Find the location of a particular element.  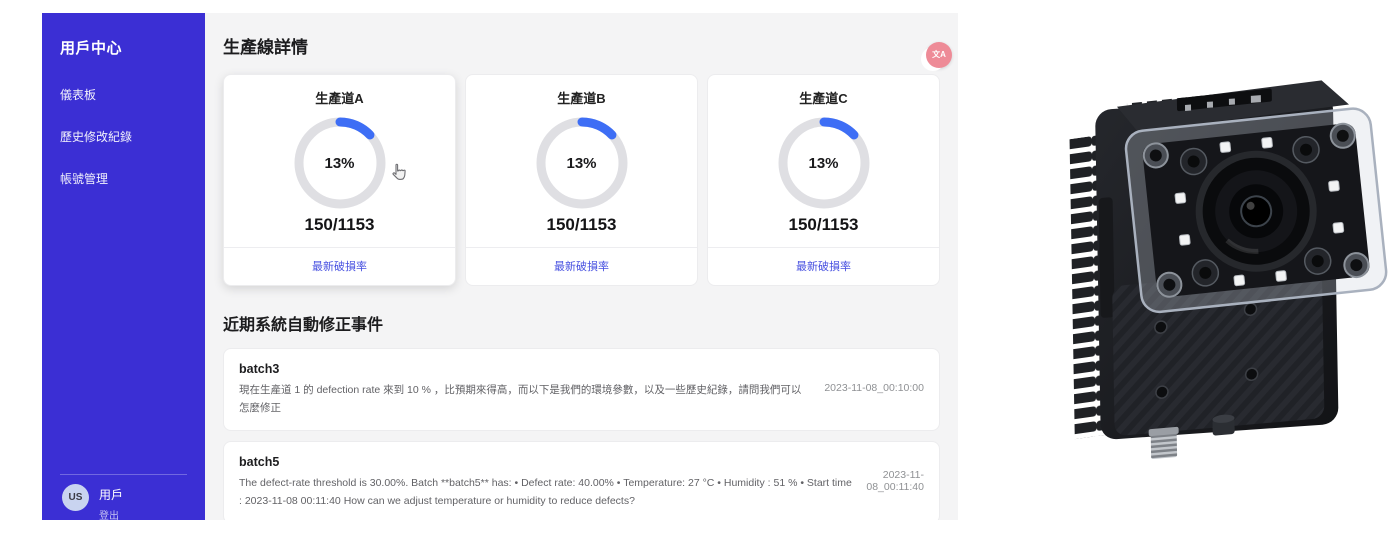

event-title: batch5 is located at coordinates (259, 461).